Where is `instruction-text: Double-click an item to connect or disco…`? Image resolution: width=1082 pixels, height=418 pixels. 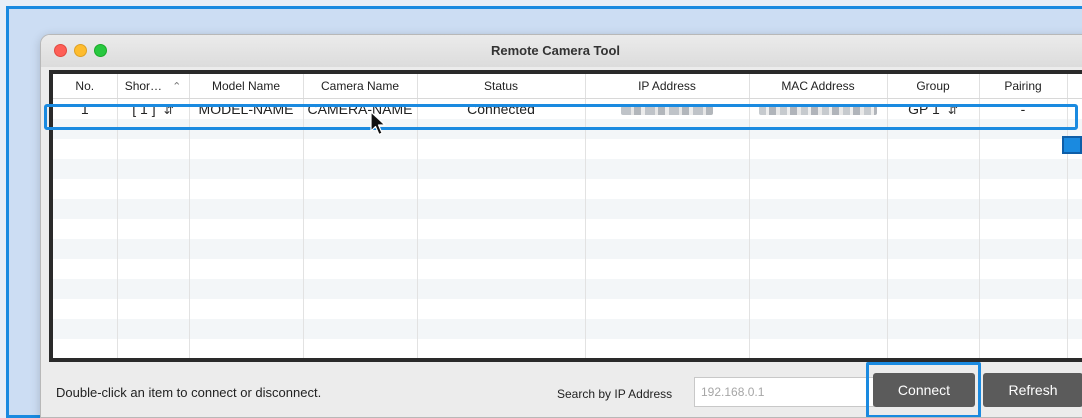 instruction-text: Double-click an item to connect or disco… is located at coordinates (189, 392).